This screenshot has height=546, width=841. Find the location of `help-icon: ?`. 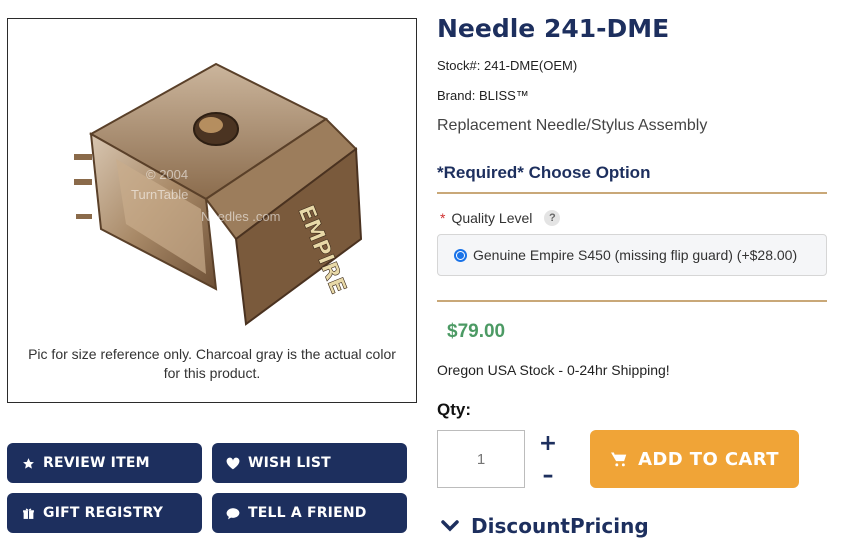

help-icon: ? is located at coordinates (552, 218).